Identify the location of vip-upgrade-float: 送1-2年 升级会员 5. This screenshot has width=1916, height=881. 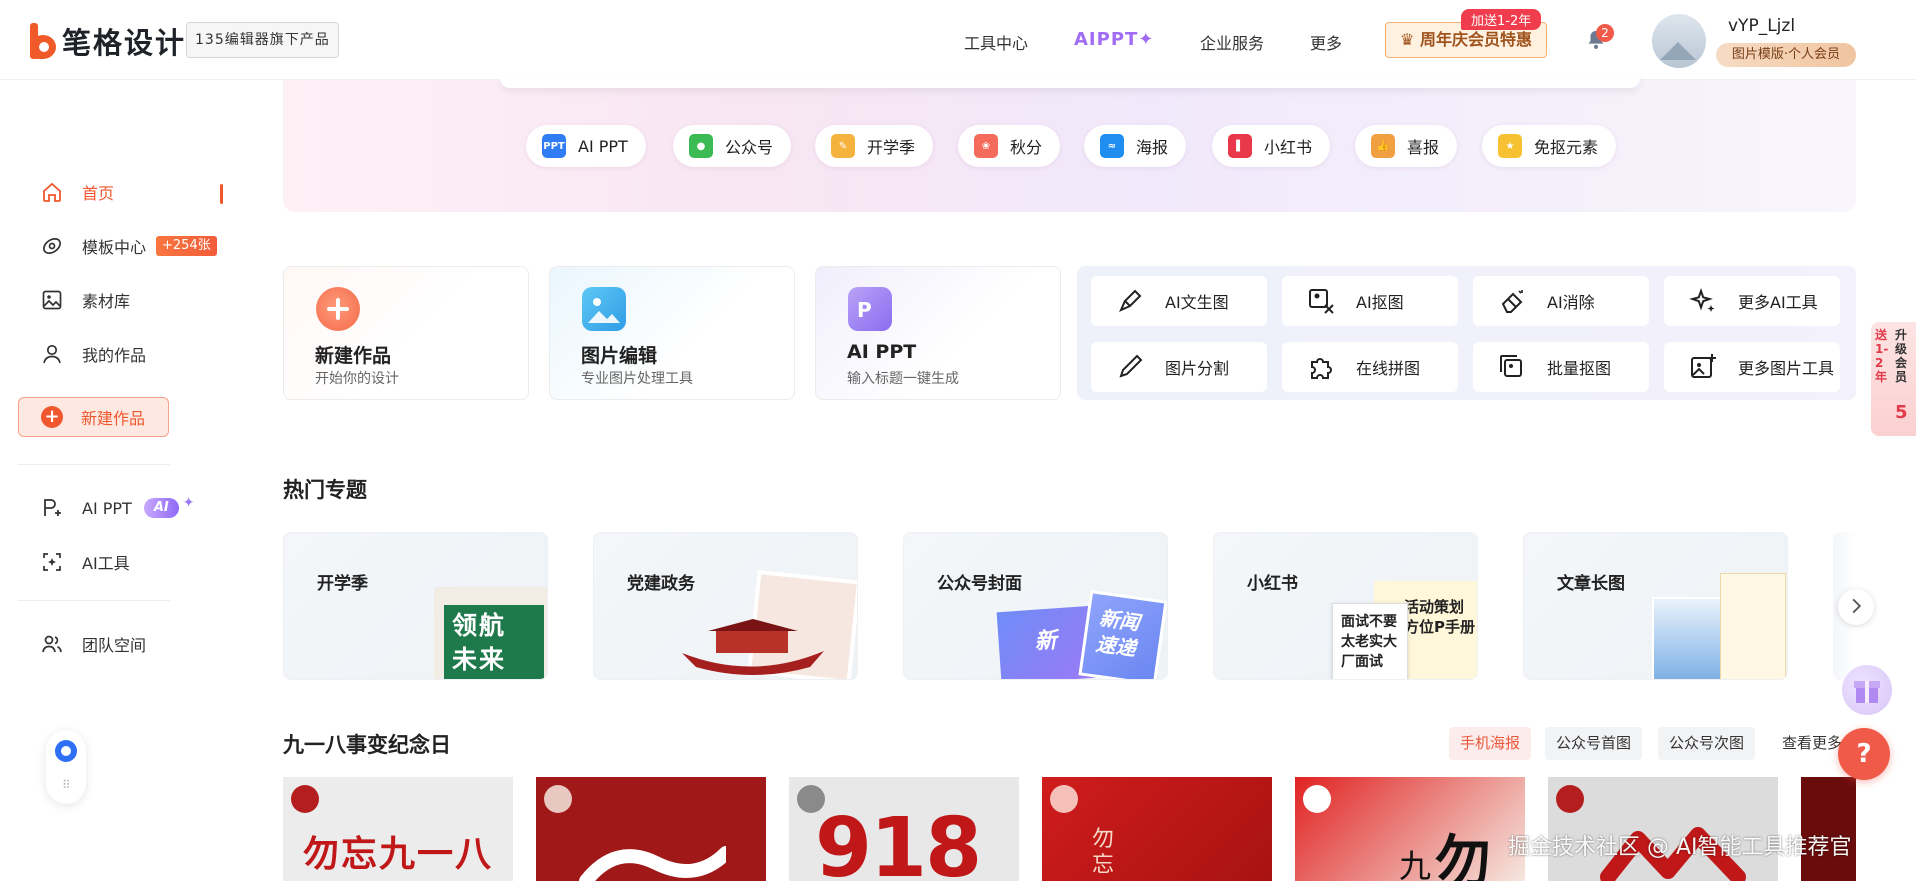
(1893, 379).